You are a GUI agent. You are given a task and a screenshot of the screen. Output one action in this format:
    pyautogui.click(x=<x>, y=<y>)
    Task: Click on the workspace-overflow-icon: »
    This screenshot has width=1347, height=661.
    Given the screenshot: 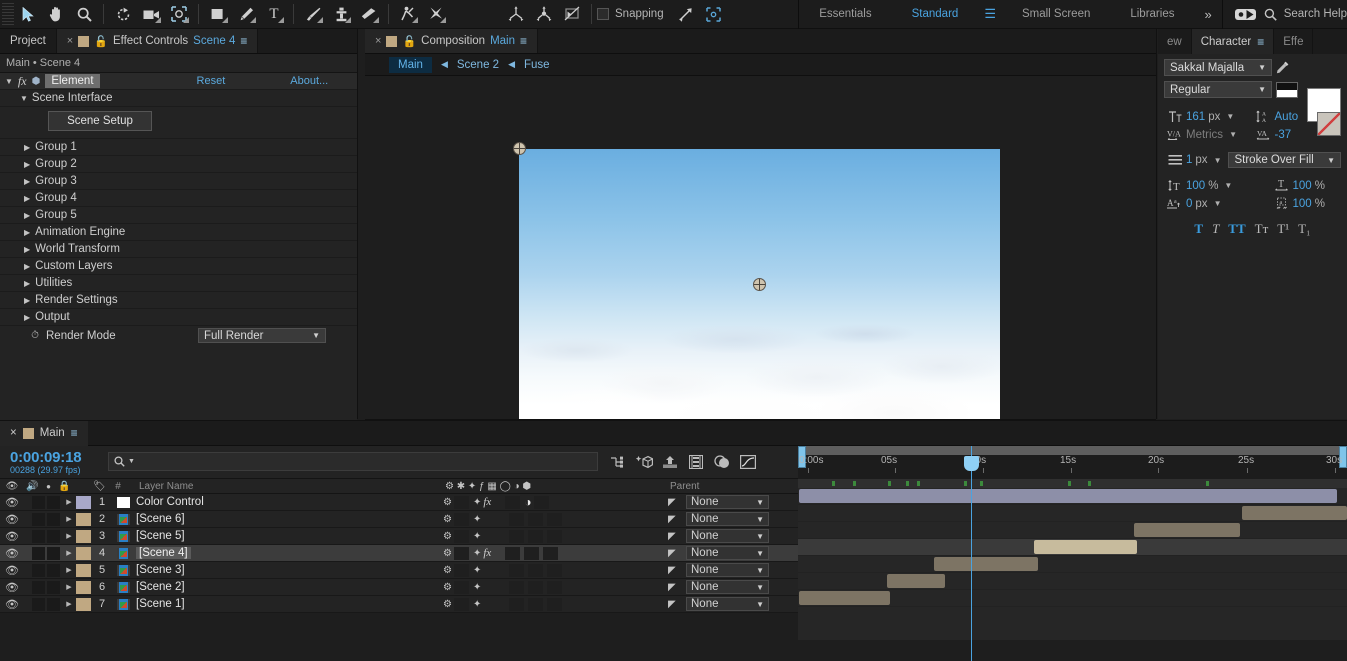 What is the action you would take?
    pyautogui.click(x=1207, y=14)
    